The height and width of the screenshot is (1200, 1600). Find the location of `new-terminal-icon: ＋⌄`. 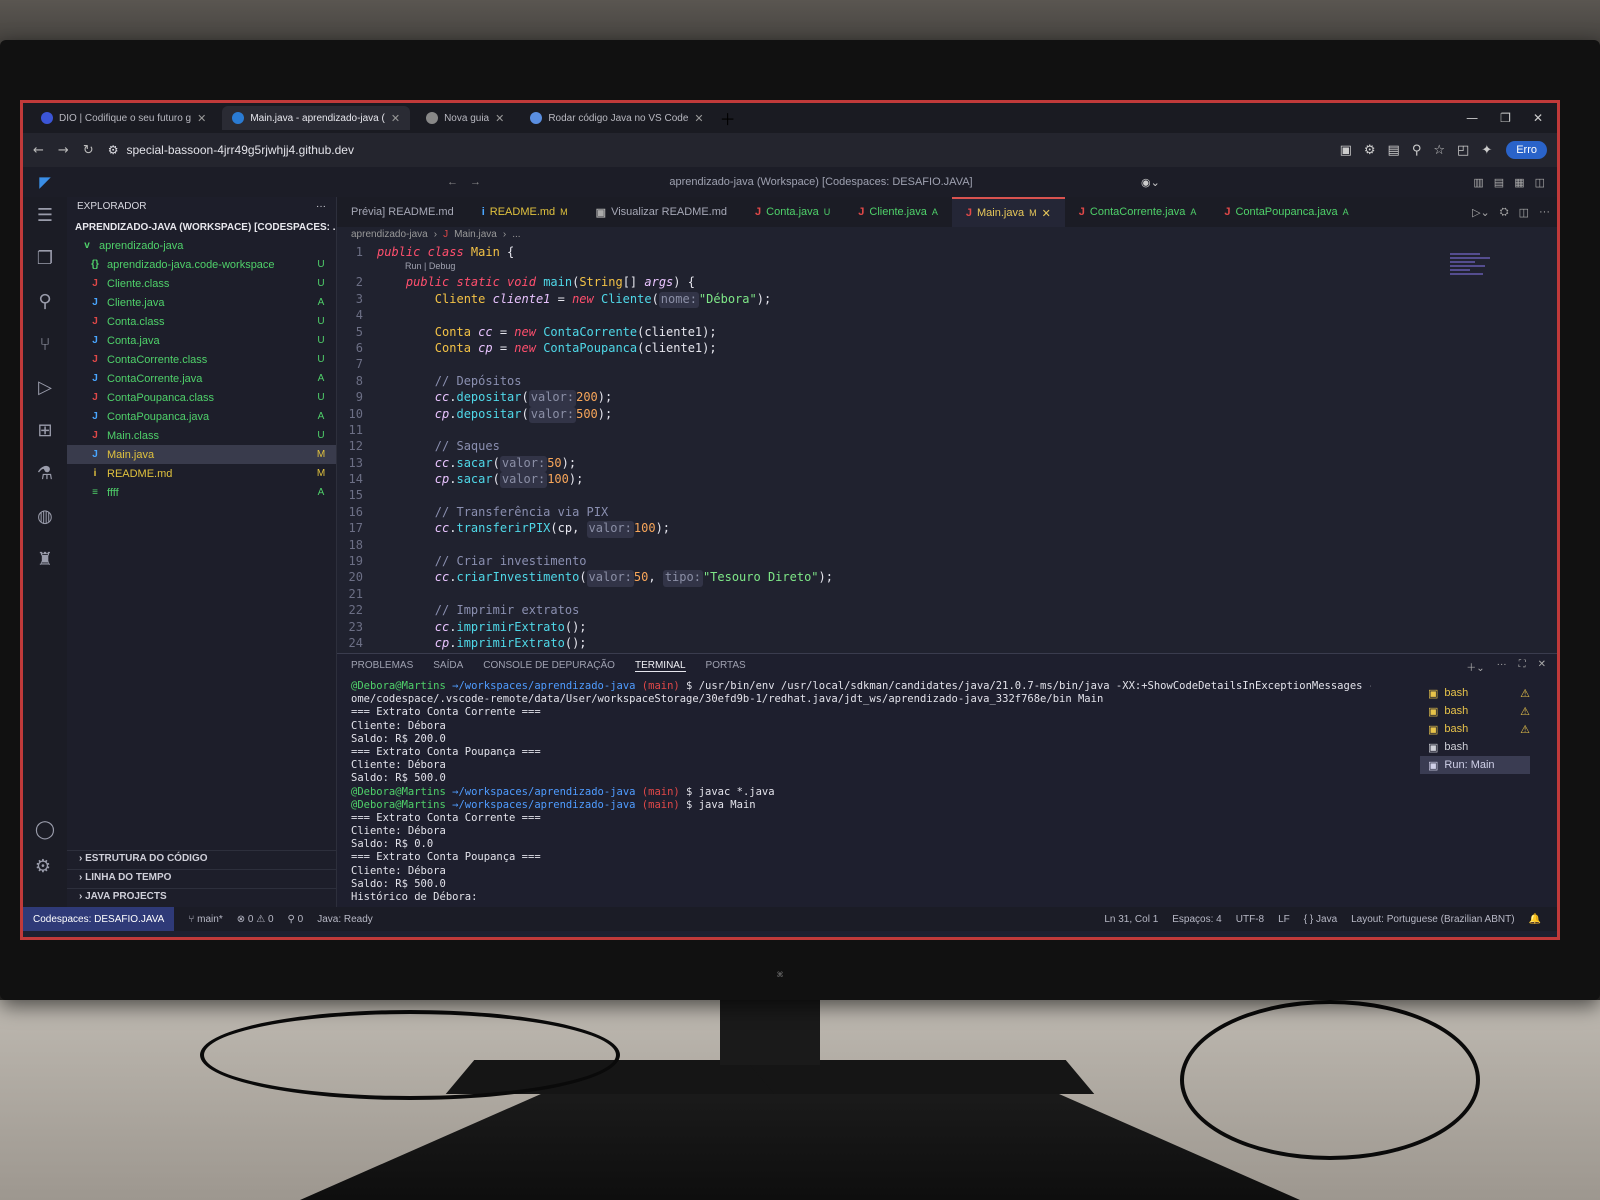

new-terminal-icon: ＋⌄ is located at coordinates (1475, 666).